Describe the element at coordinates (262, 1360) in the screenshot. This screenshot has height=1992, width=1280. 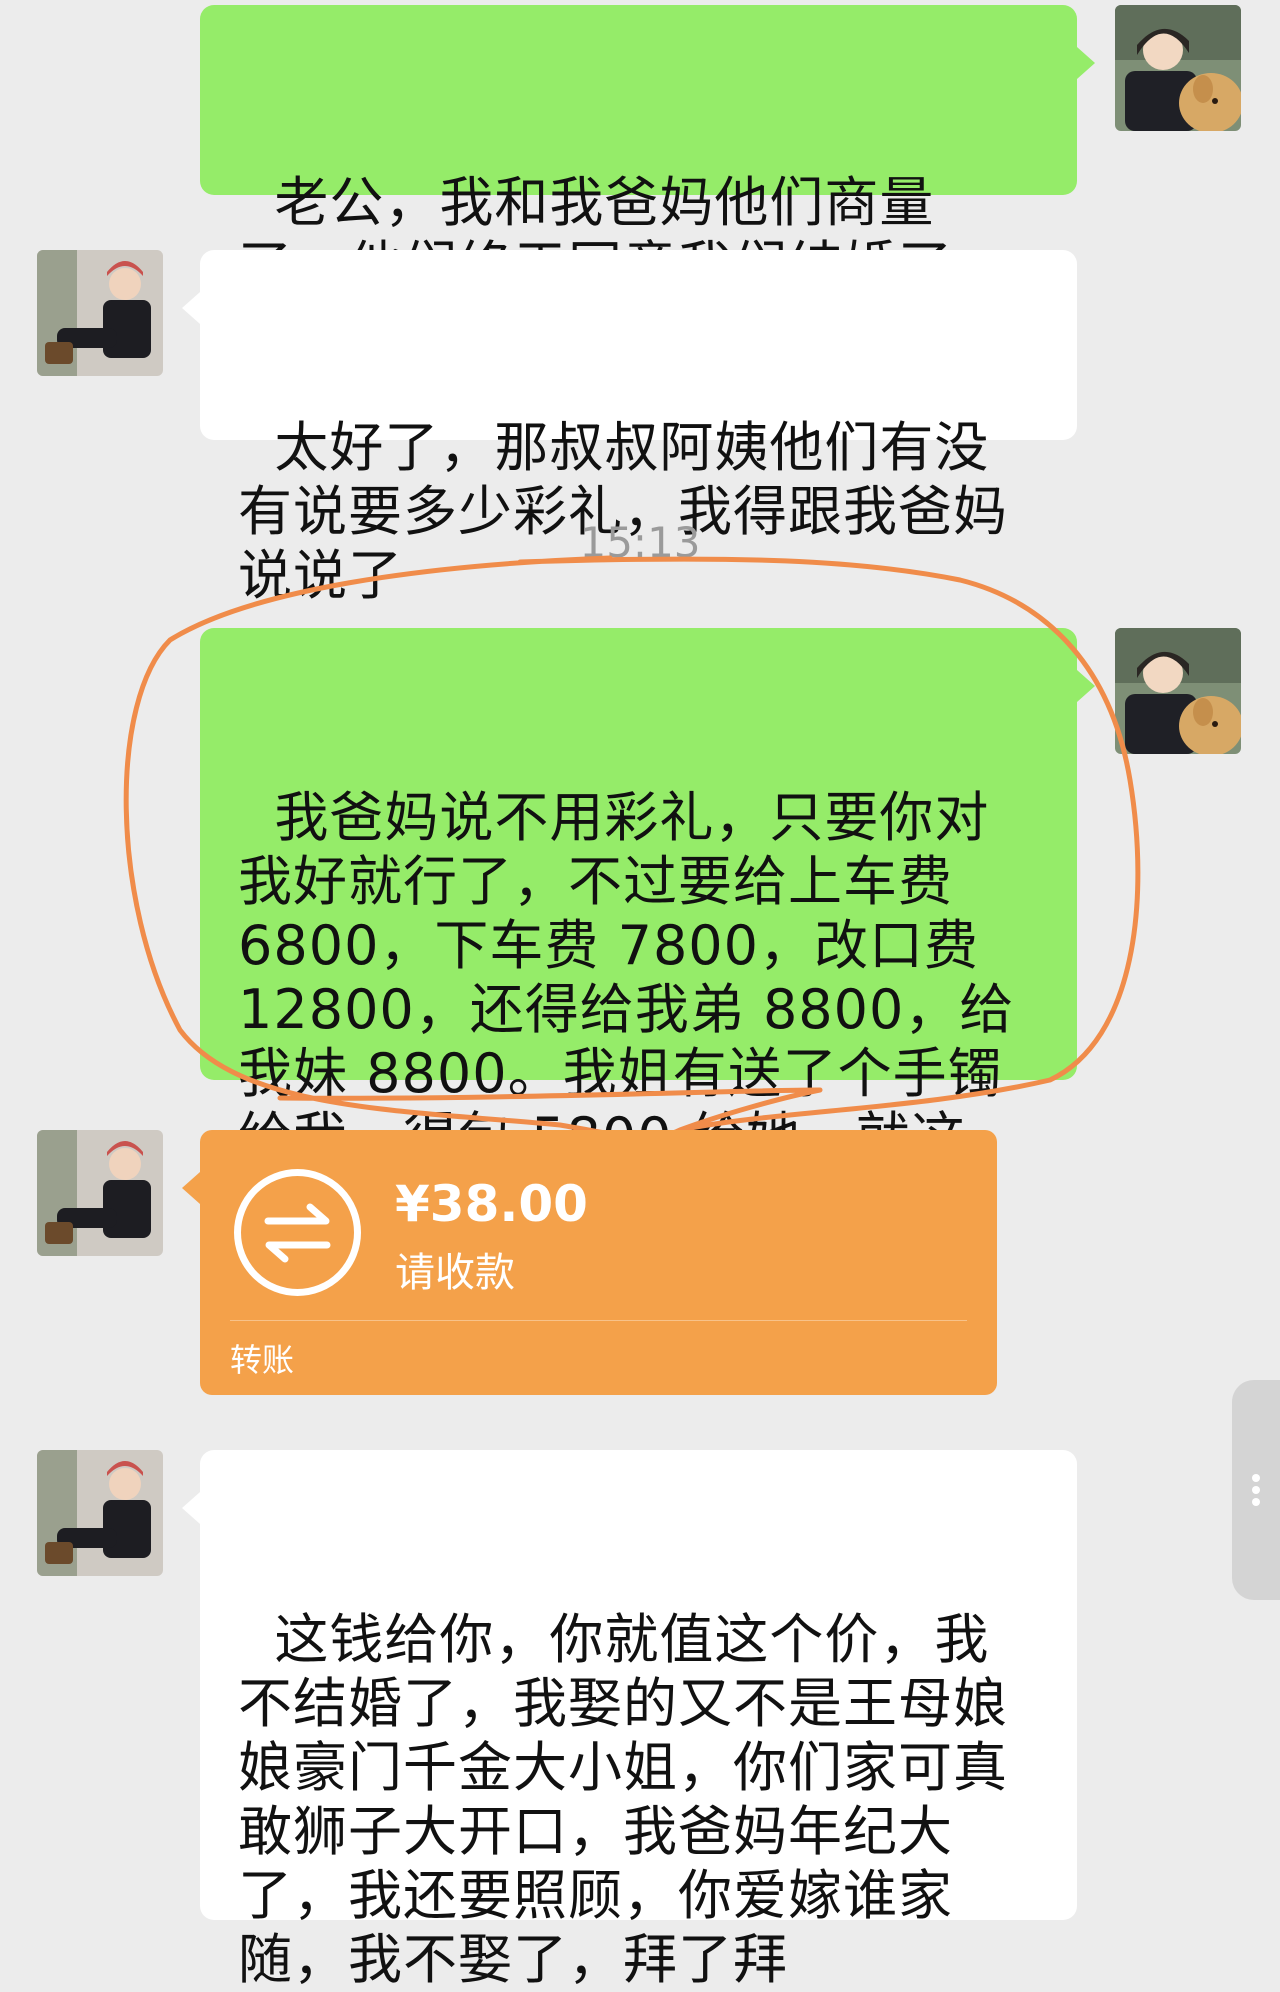
I see `transfer-label: 转账` at that location.